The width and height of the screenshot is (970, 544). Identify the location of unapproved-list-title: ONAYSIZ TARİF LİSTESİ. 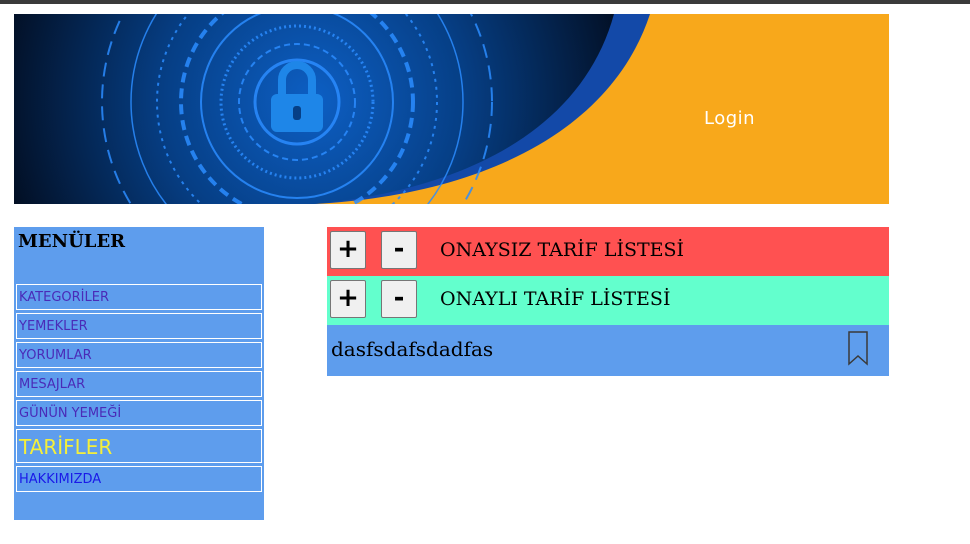
(562, 250).